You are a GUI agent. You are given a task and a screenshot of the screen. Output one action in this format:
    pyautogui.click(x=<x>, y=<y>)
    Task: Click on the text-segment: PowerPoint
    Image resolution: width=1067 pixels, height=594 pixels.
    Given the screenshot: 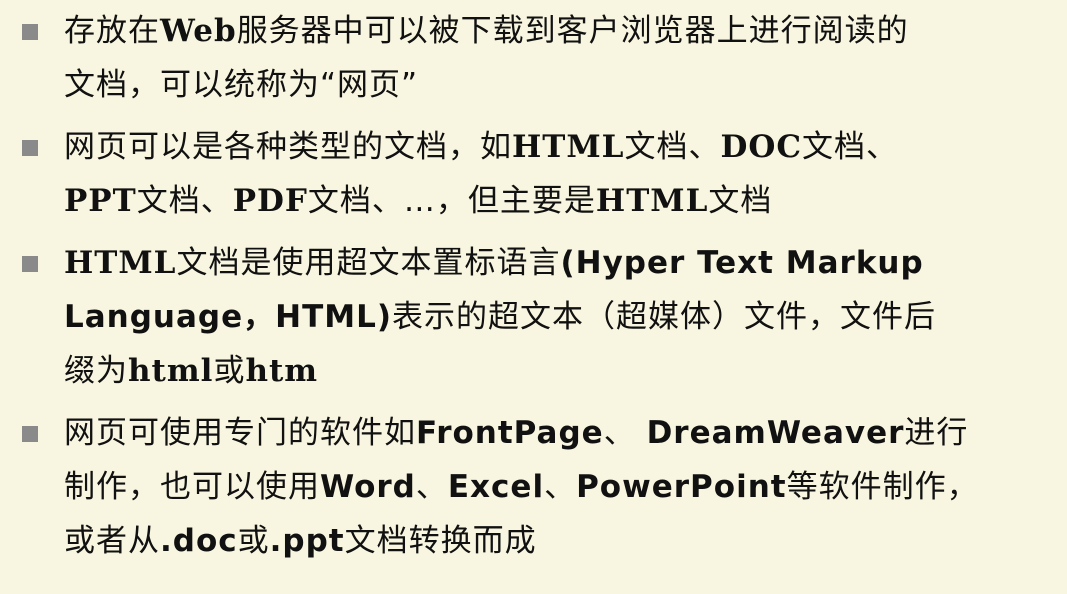 What is the action you would take?
    pyautogui.click(x=681, y=487)
    